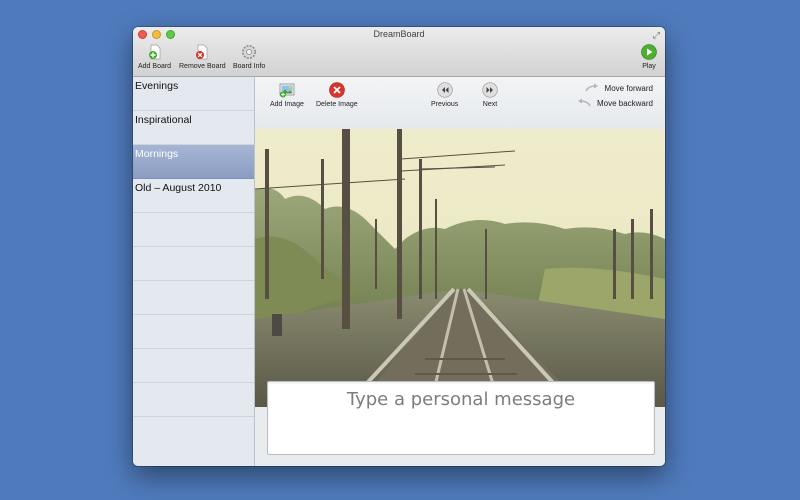 The image size is (800, 500). What do you see at coordinates (249, 52) in the screenshot?
I see `board-info-icon` at bounding box center [249, 52].